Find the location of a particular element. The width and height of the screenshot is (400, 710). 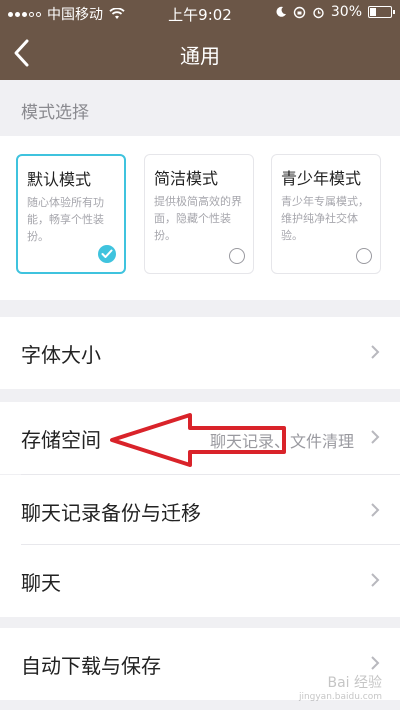

mode-card-title: 默认模式 is located at coordinates (59, 179).